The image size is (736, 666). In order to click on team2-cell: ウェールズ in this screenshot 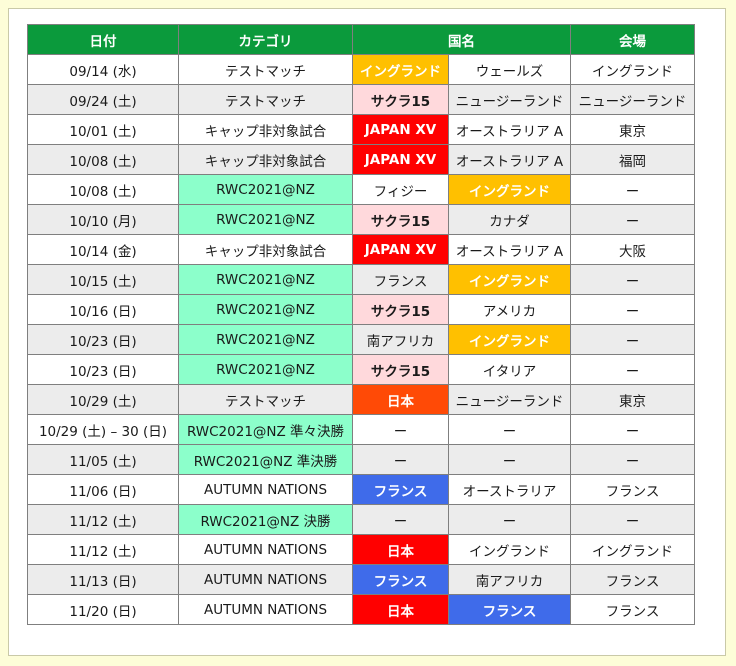, I will do `click(509, 69)`.